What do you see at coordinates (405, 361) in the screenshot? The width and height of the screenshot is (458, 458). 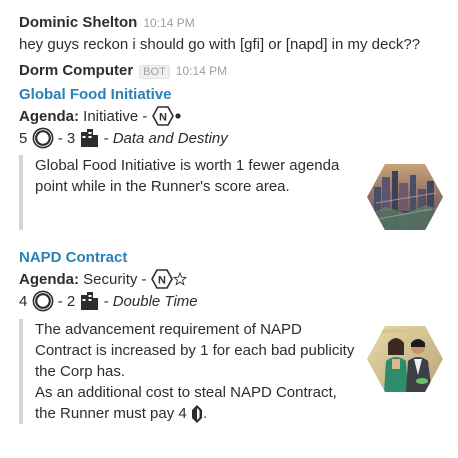 I see `card-art-napd` at bounding box center [405, 361].